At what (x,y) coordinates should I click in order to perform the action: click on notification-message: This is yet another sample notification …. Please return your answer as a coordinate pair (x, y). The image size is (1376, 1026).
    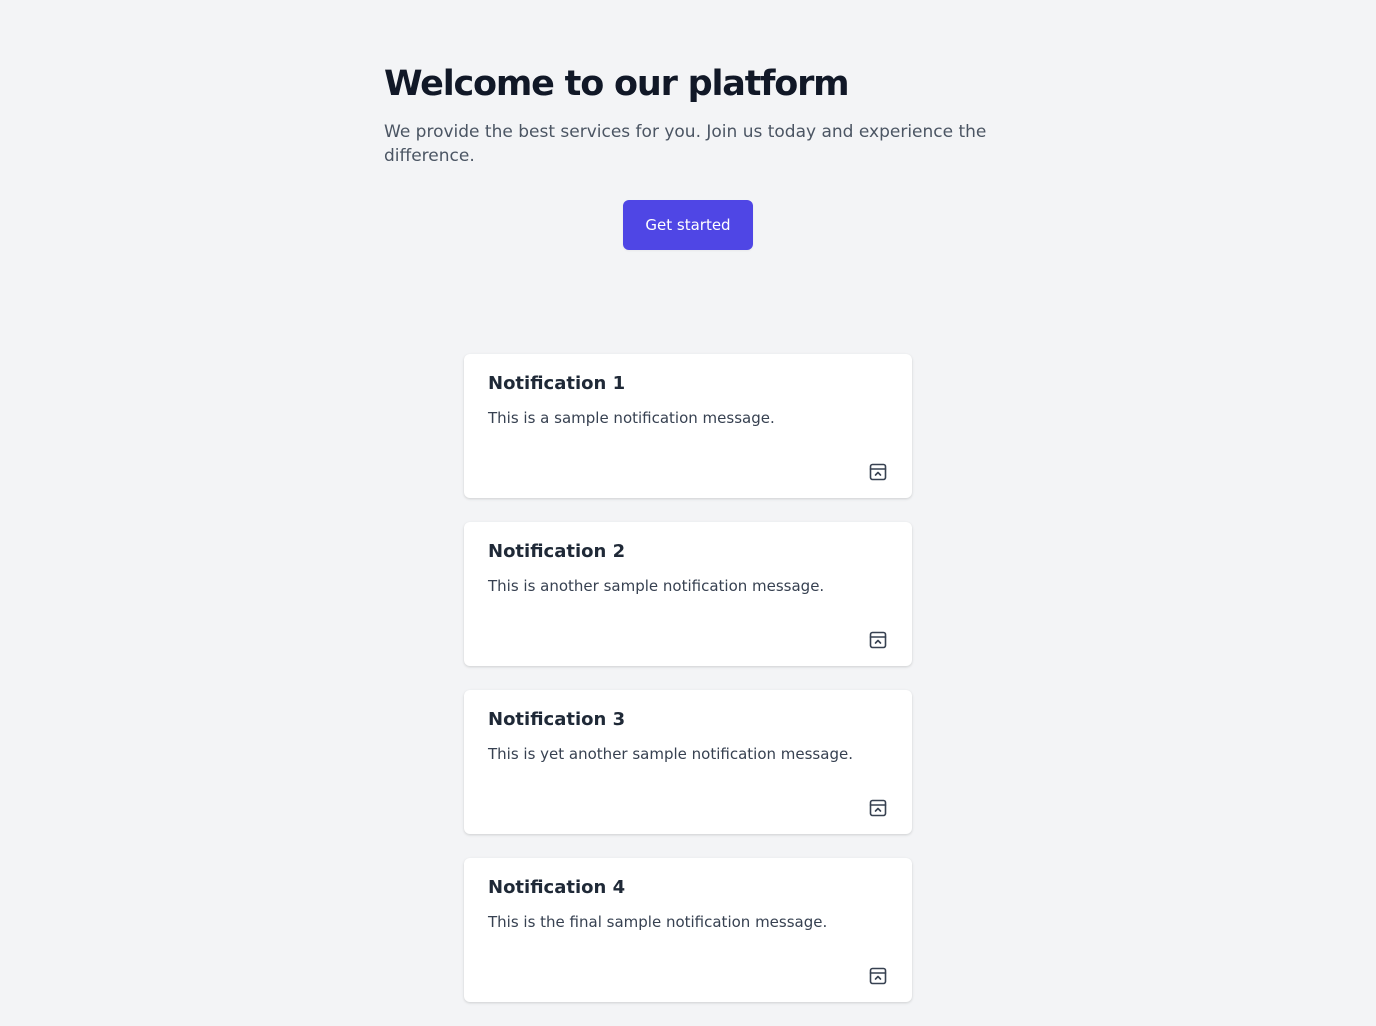
    Looking at the image, I should click on (670, 754).